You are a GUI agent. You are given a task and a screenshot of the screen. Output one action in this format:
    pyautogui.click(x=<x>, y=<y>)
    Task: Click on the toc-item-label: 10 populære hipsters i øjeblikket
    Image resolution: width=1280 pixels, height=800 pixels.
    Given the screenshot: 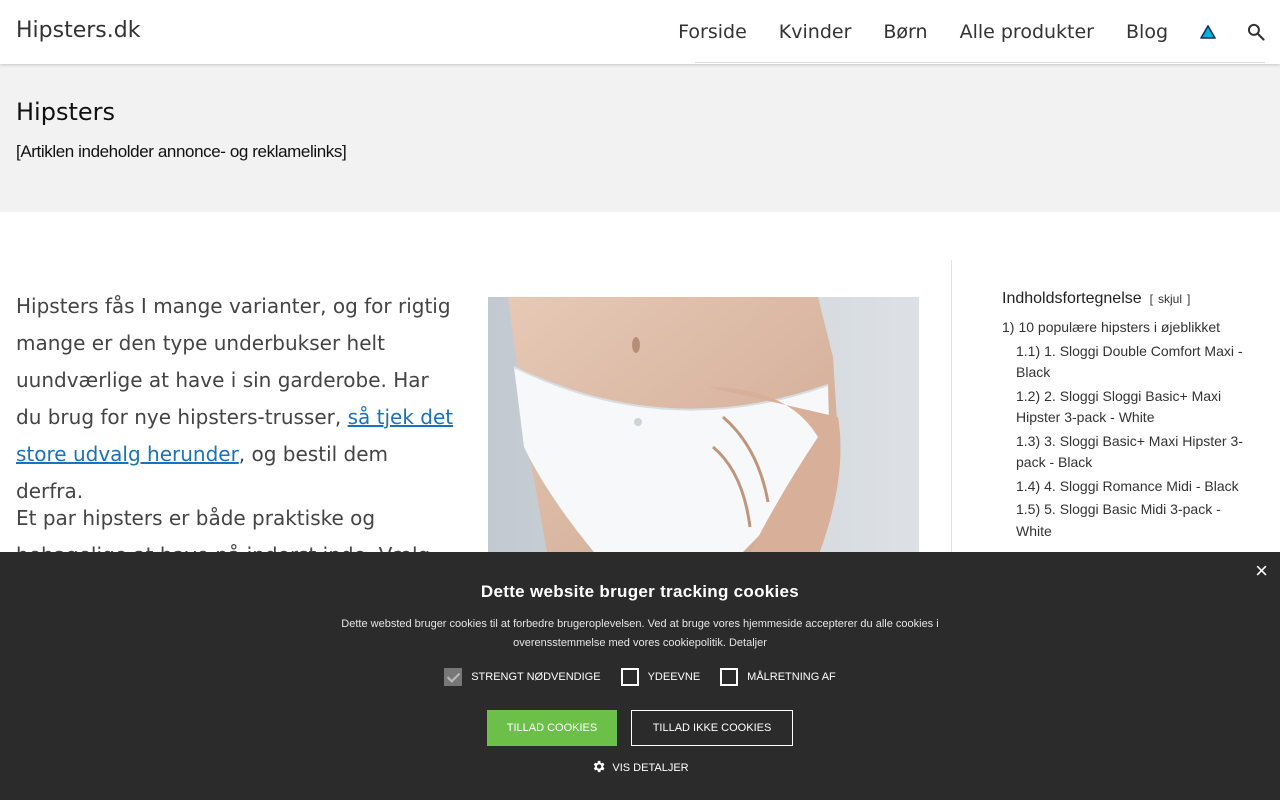 What is the action you would take?
    pyautogui.click(x=1119, y=327)
    